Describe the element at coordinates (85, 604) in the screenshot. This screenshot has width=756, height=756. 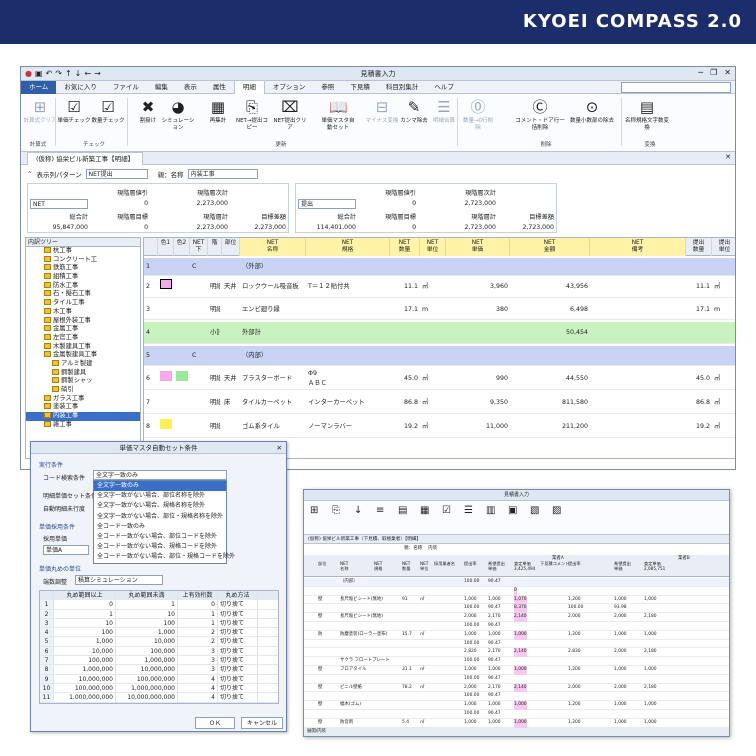
I see `rounding-cell: 0` at that location.